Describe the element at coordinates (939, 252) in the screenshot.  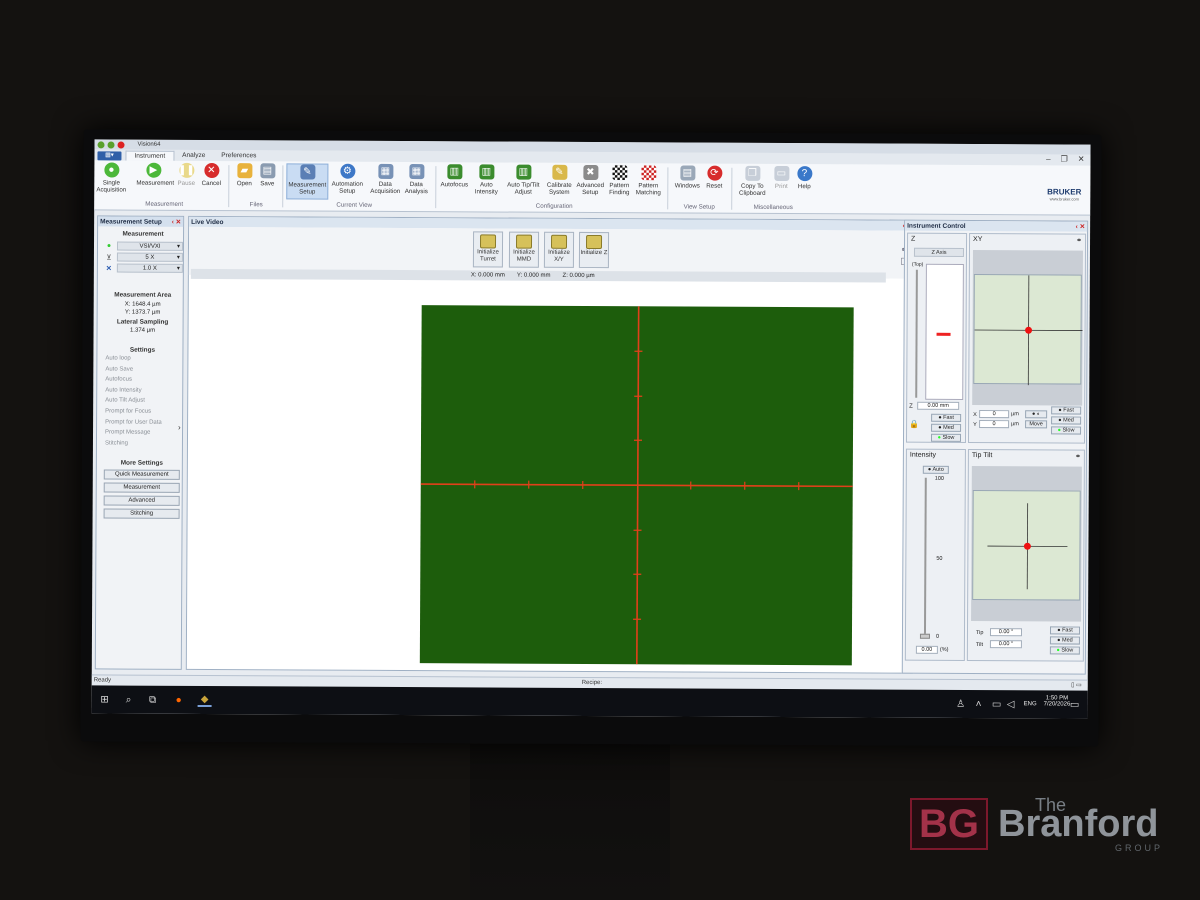
I see `z-axis-select: Z Axis` at that location.